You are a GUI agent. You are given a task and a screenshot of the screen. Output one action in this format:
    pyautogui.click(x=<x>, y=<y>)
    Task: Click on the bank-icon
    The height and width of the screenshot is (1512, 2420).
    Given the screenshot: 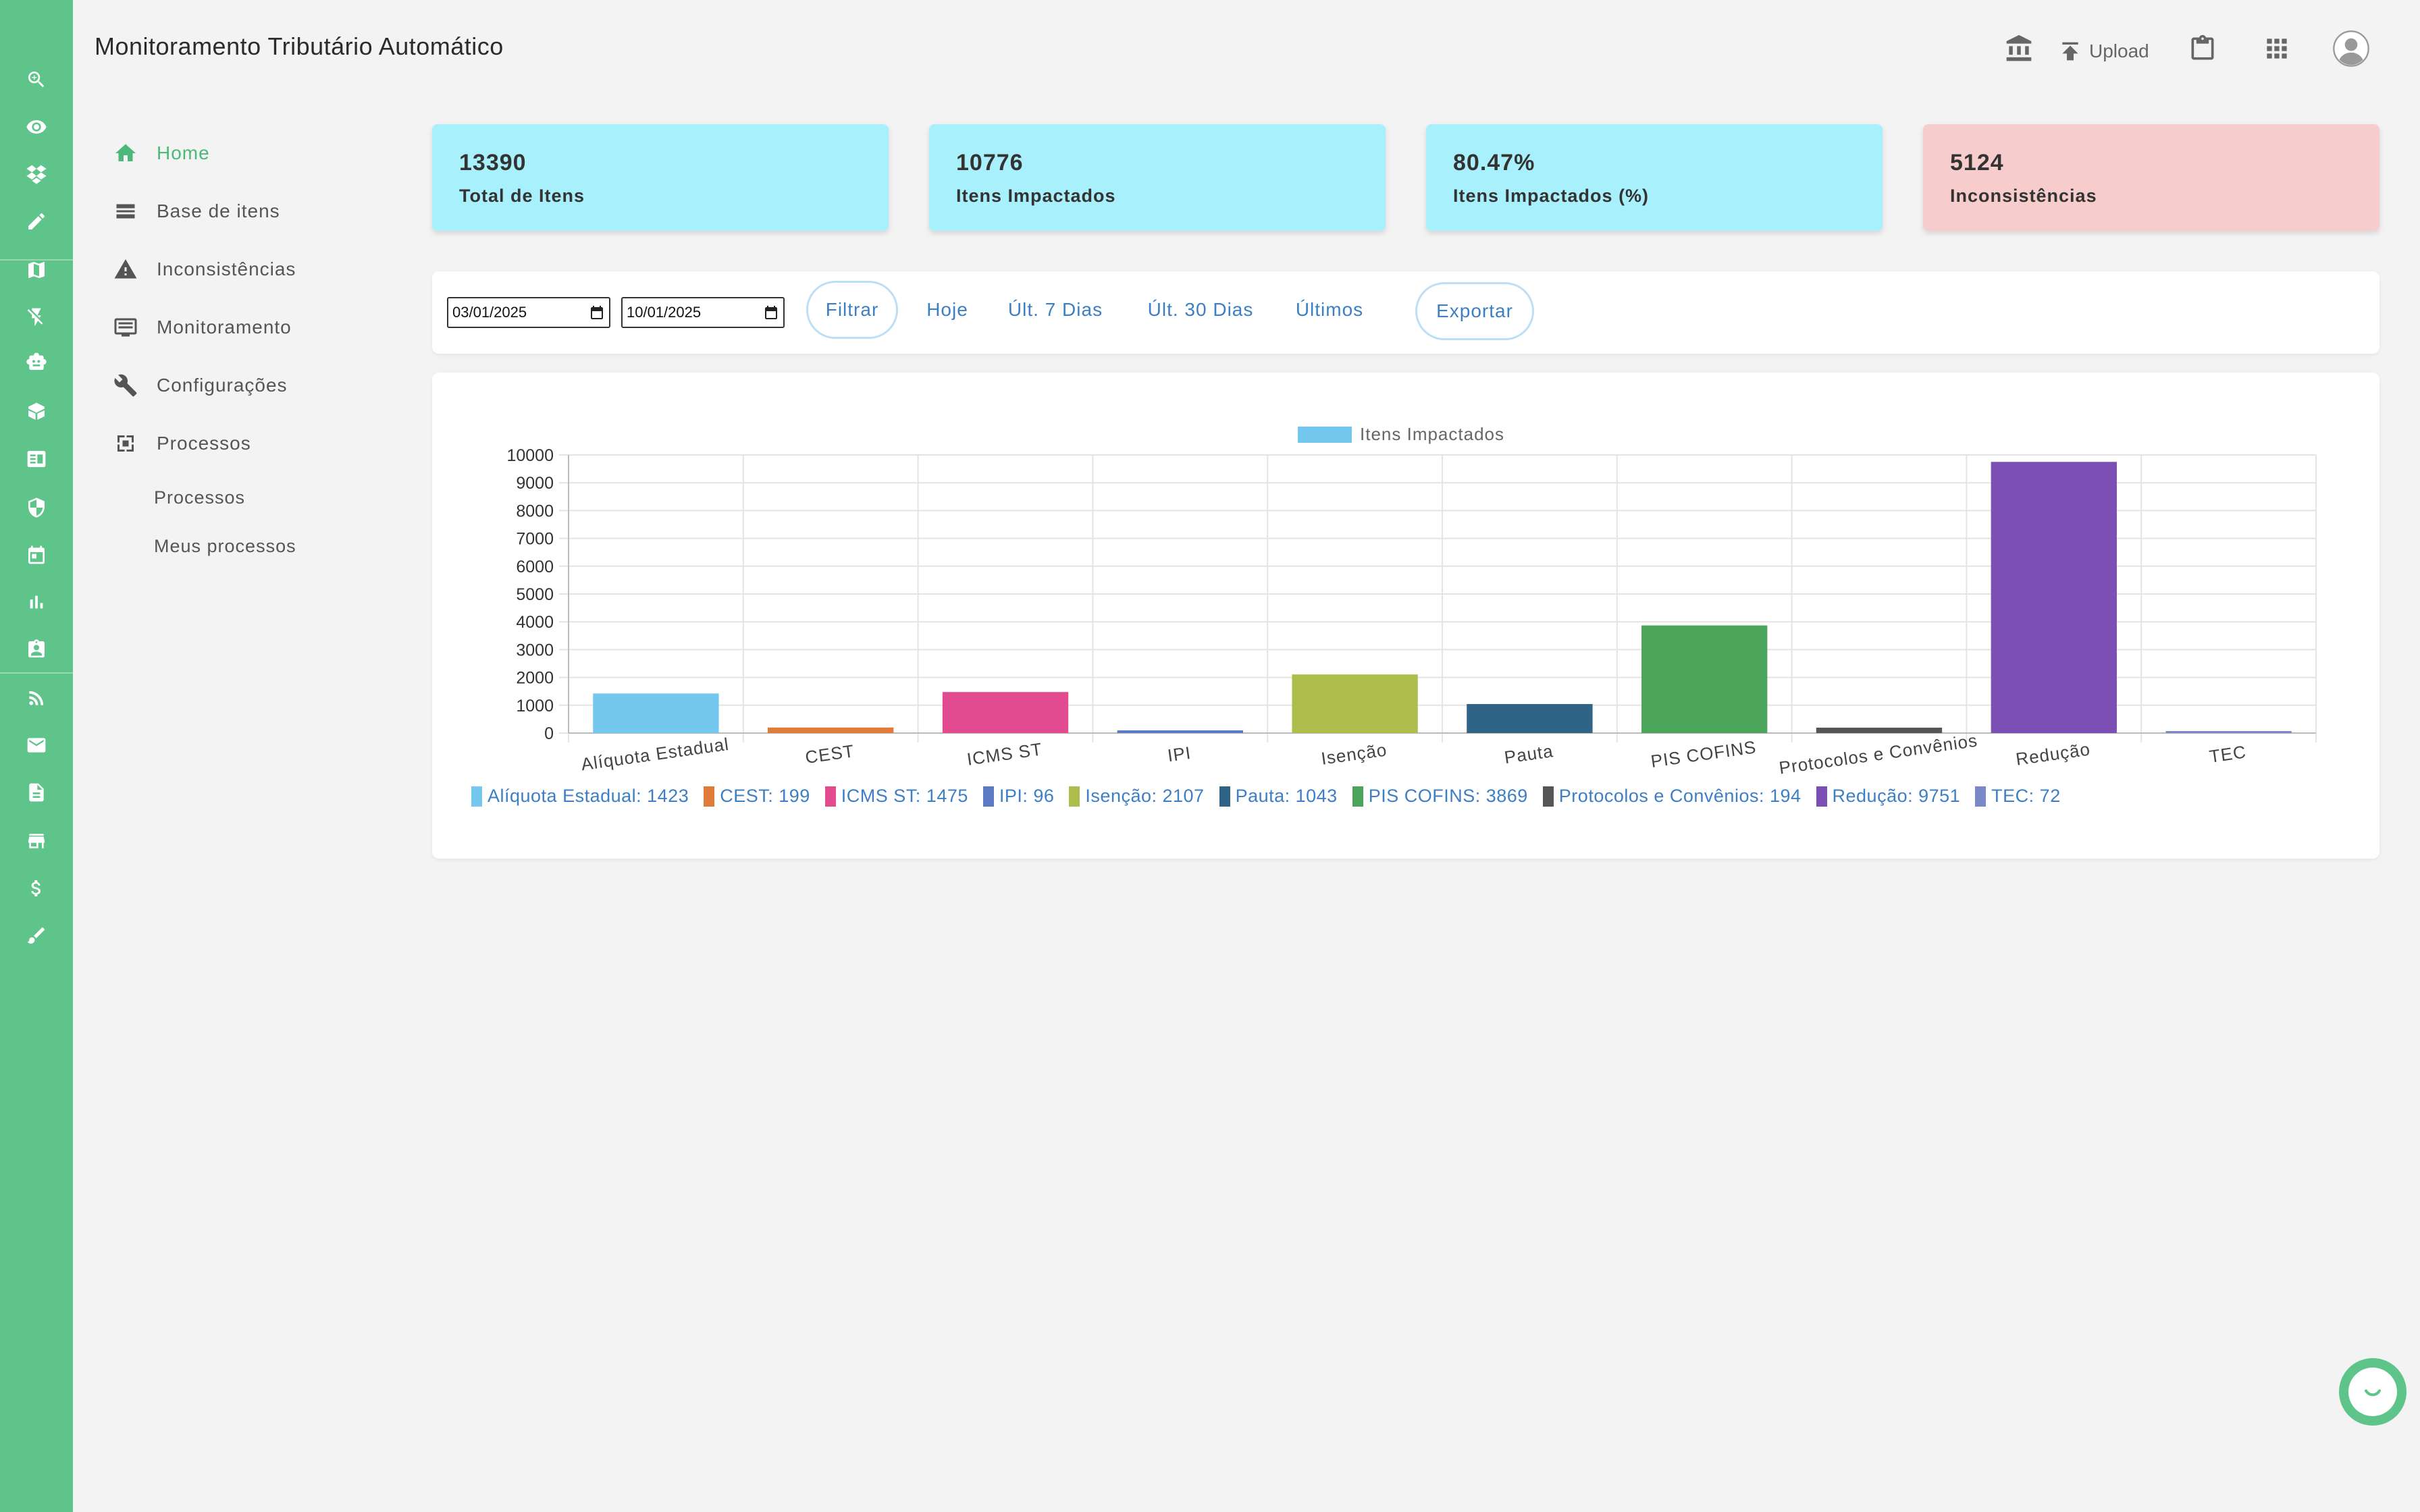 What is the action you would take?
    pyautogui.click(x=2019, y=48)
    